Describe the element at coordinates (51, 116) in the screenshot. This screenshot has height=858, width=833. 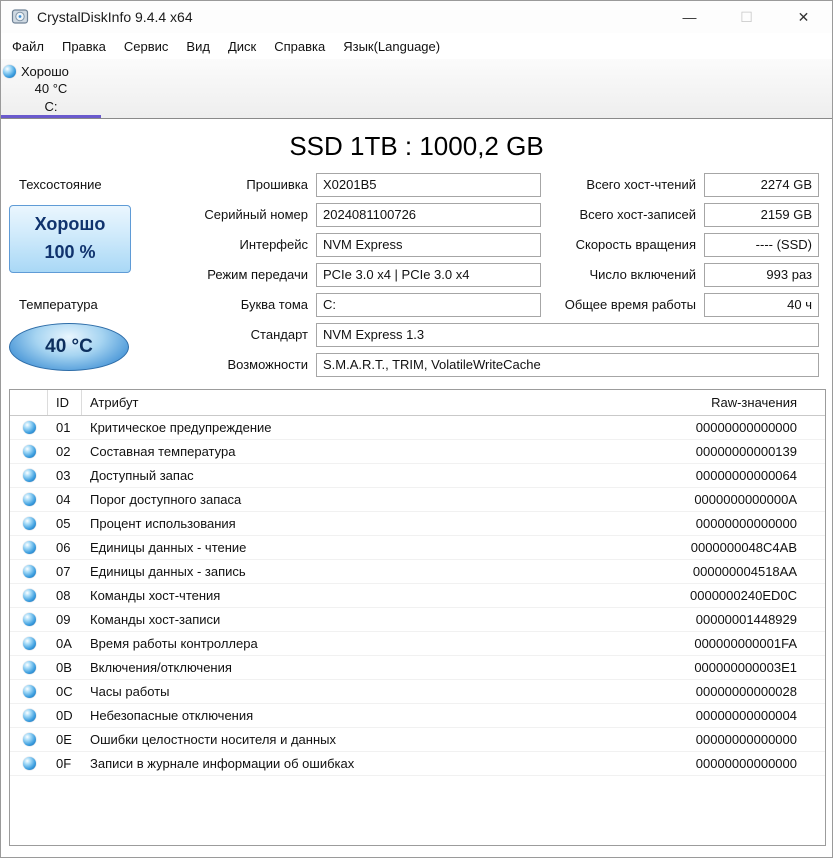
I see `selected-tab-underline` at that location.